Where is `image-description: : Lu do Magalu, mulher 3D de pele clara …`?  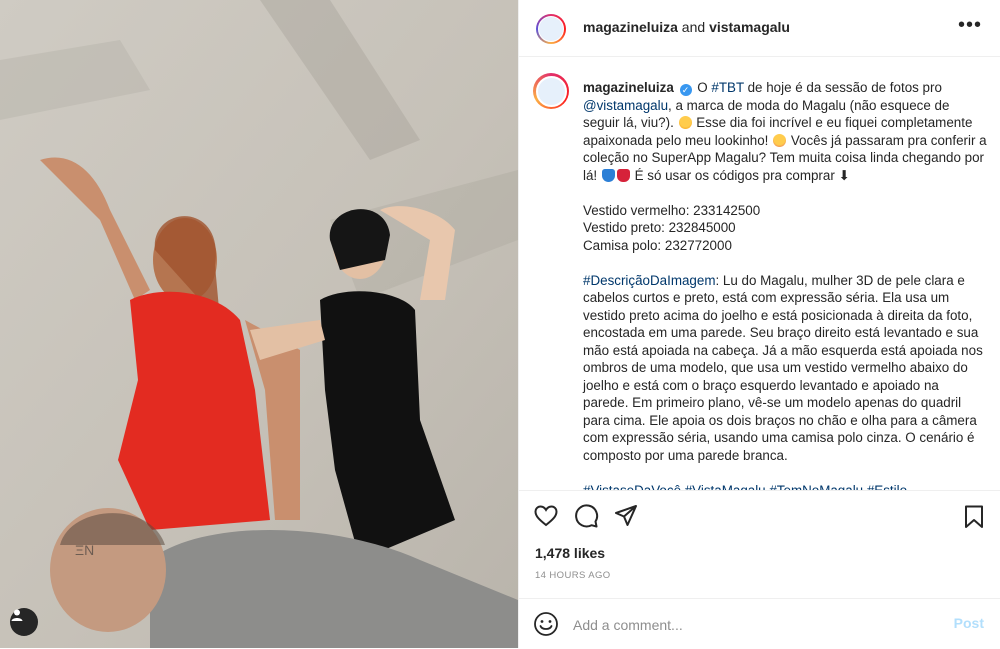 image-description: : Lu do Magalu, mulher 3D de pele clara … is located at coordinates (783, 367).